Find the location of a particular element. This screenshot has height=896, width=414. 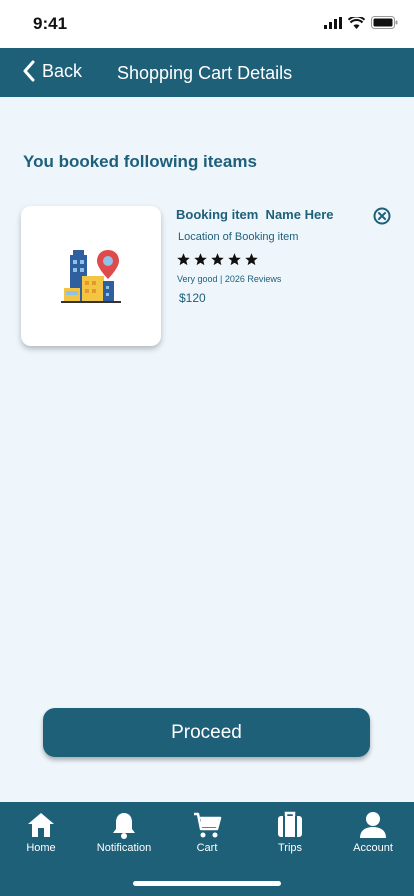

rating-stars is located at coordinates (217, 259).